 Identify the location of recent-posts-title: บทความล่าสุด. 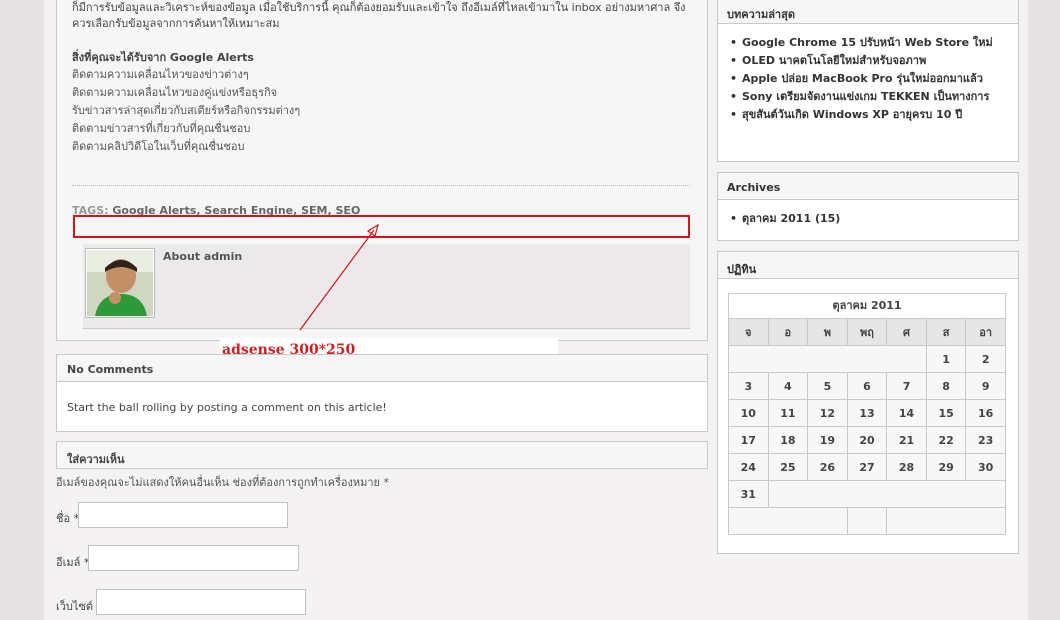
(761, 14).